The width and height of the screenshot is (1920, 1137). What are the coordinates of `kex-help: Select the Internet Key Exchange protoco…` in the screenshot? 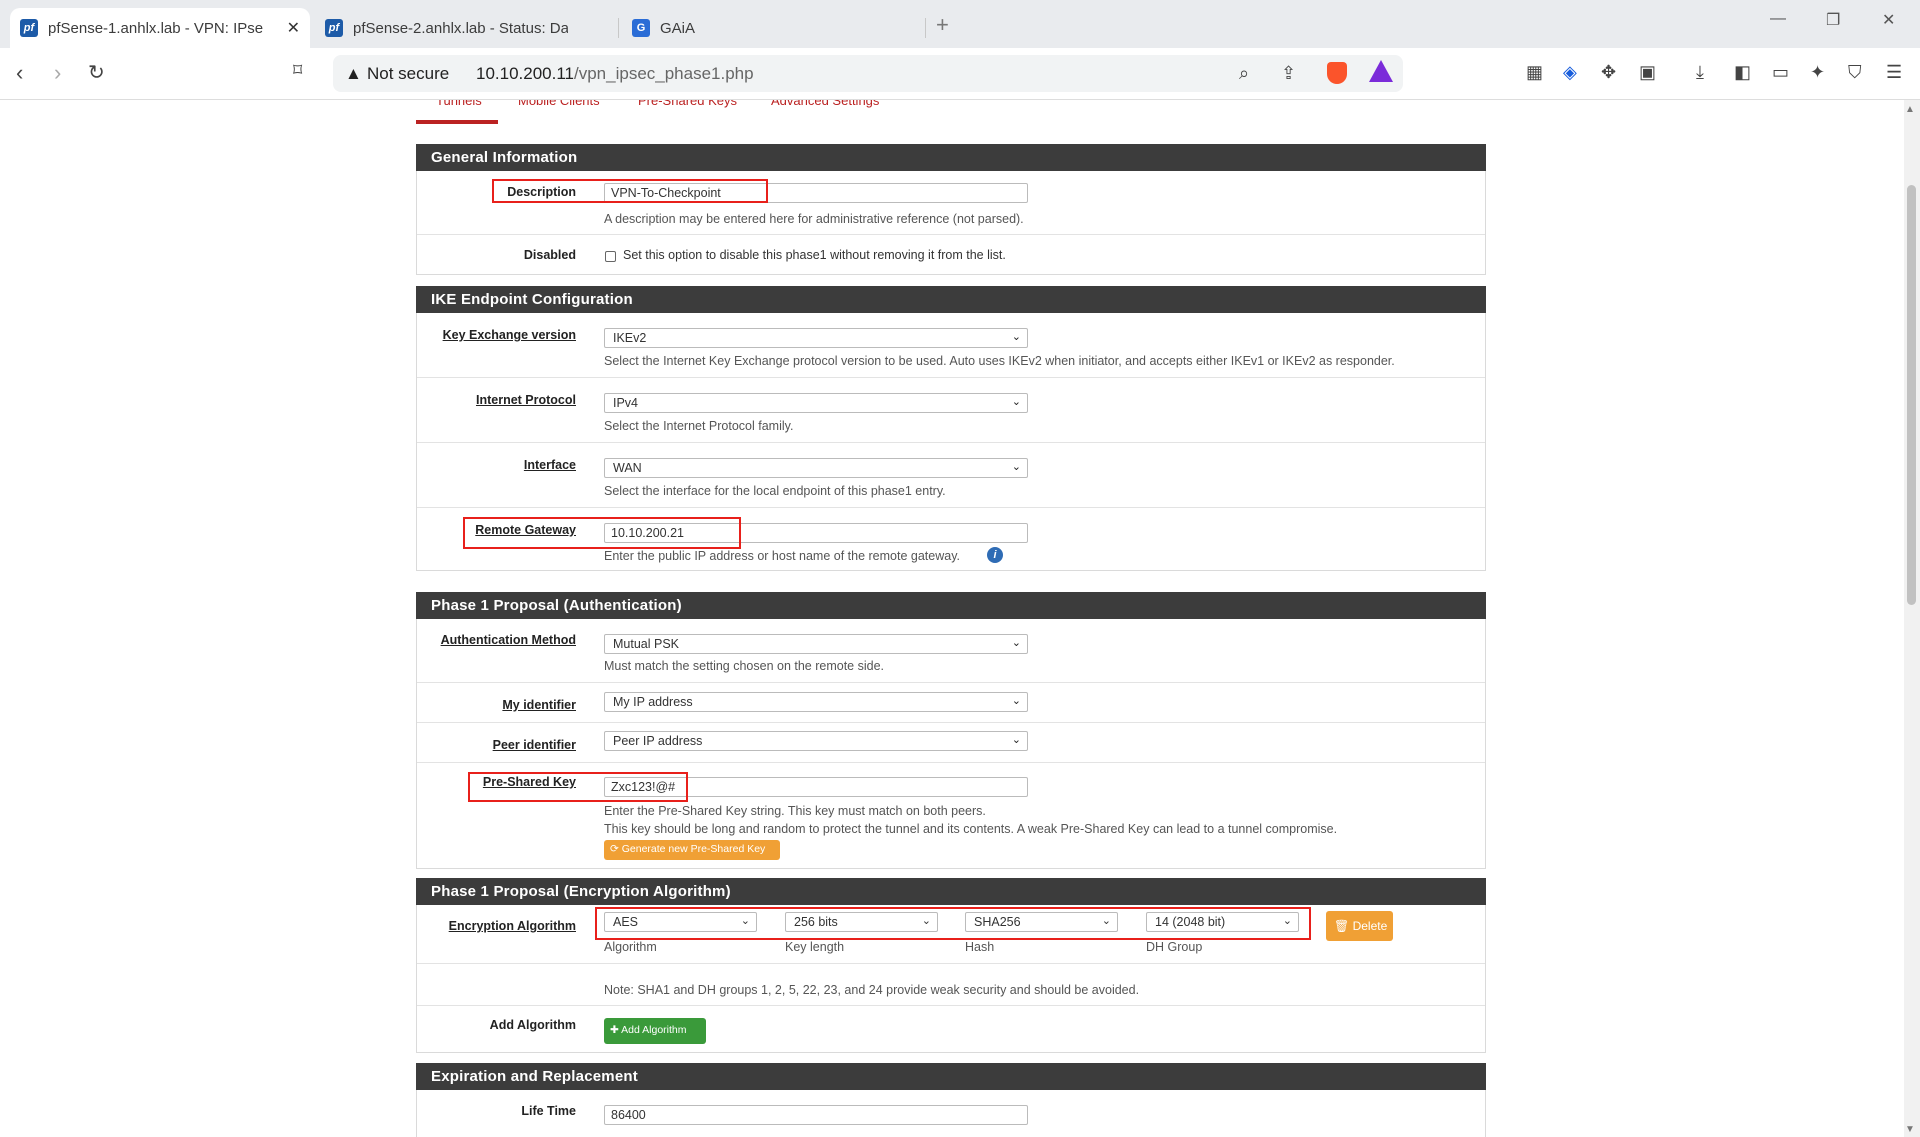 It's located at (999, 361).